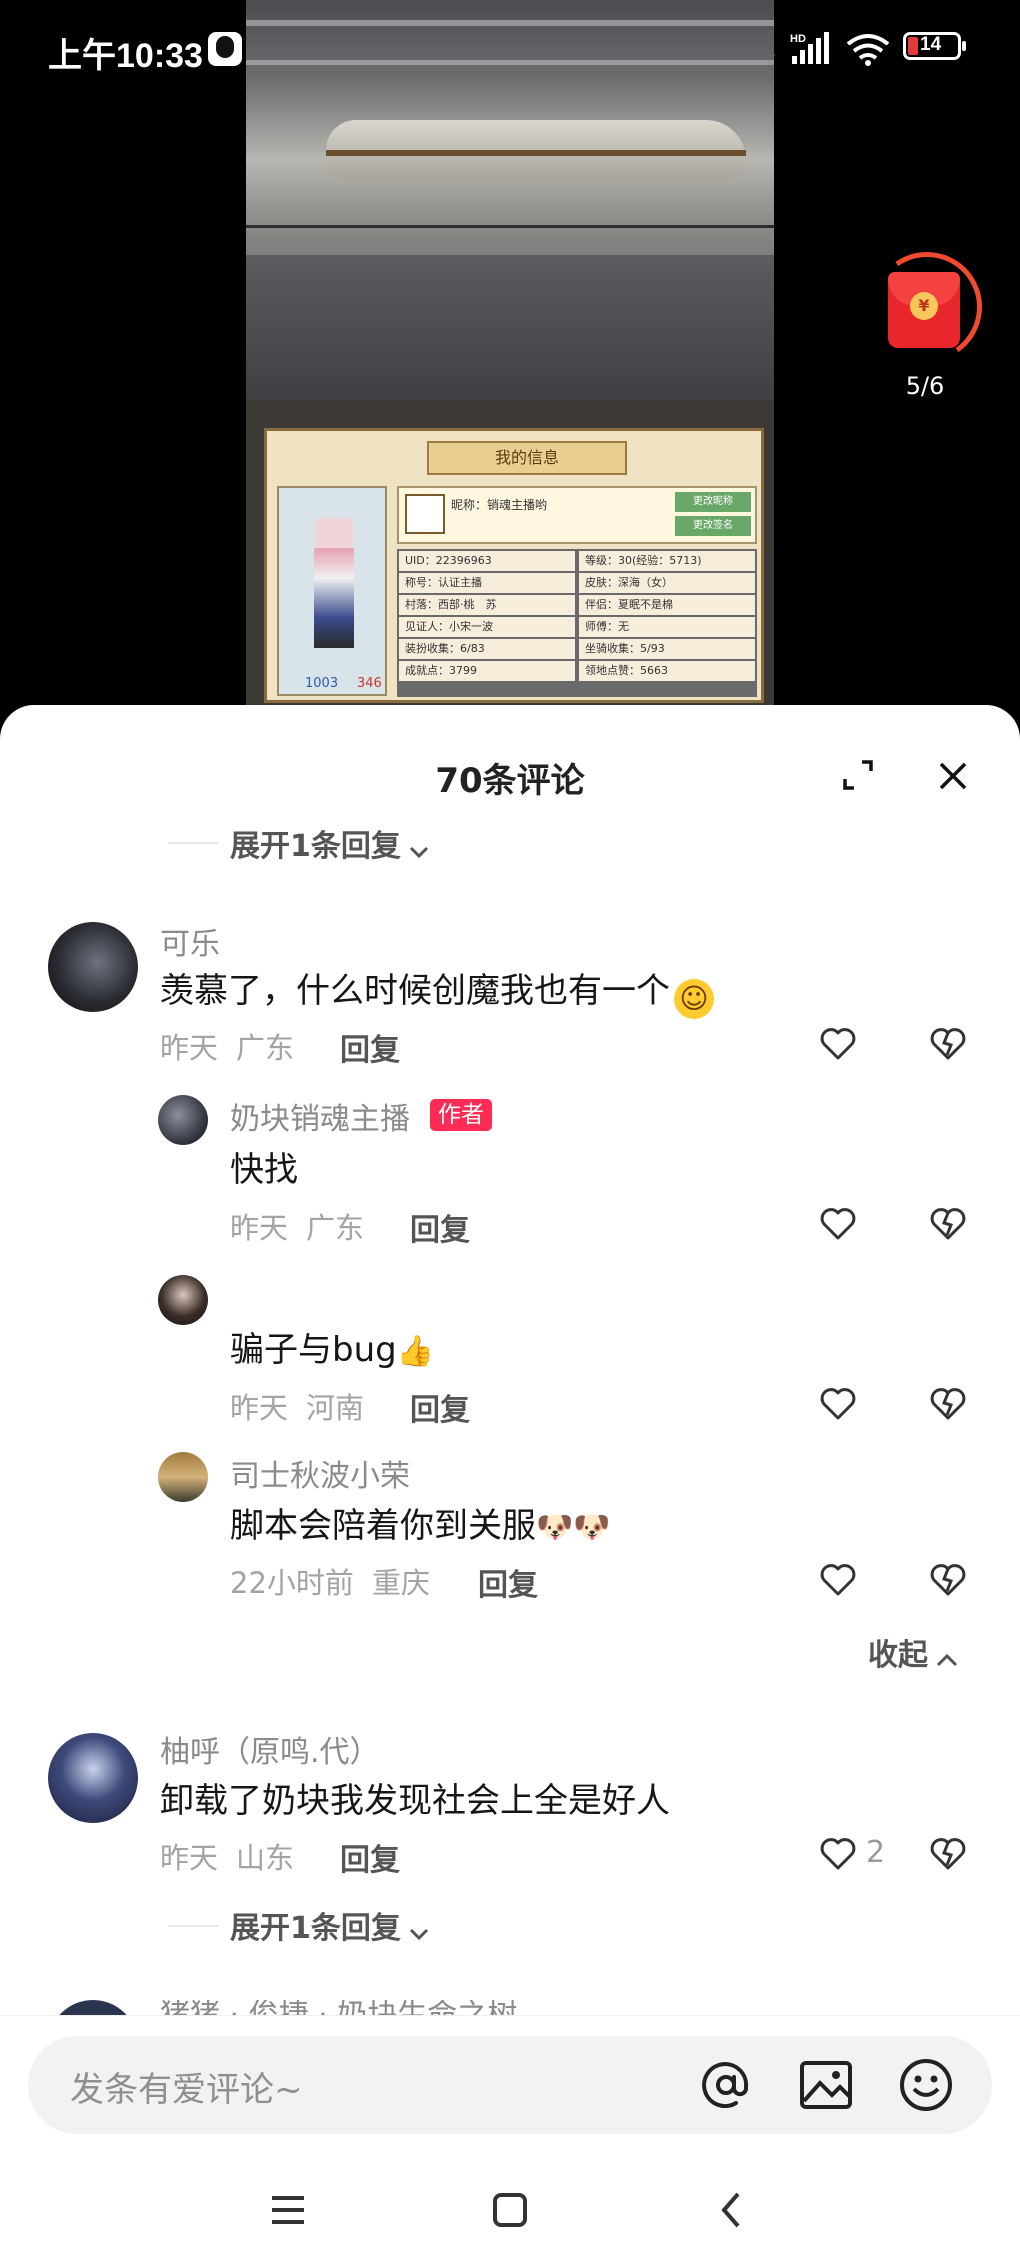 The width and height of the screenshot is (1020, 2267). I want to click on battery-icon: 14, so click(932, 46).